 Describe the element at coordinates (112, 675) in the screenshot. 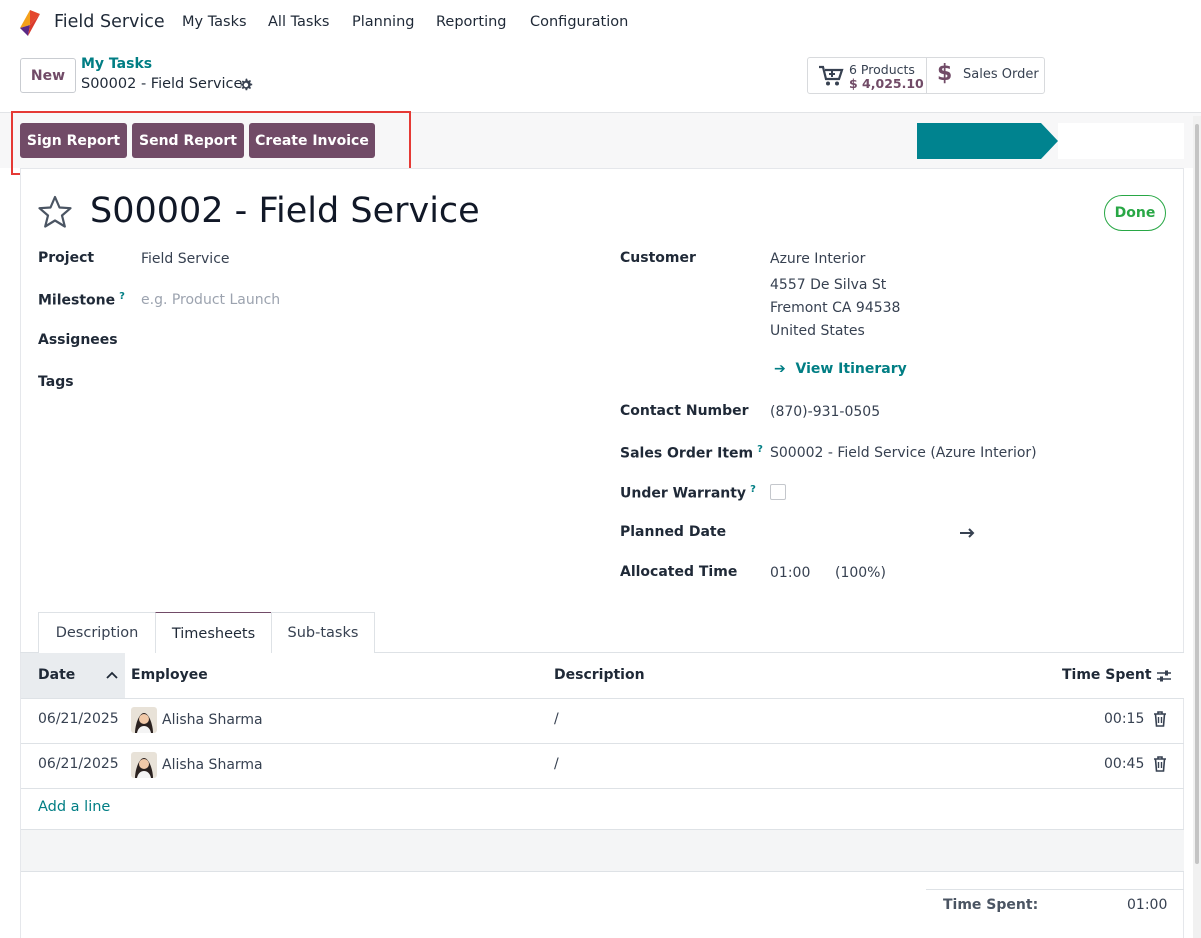

I see `sort-up-icon` at that location.